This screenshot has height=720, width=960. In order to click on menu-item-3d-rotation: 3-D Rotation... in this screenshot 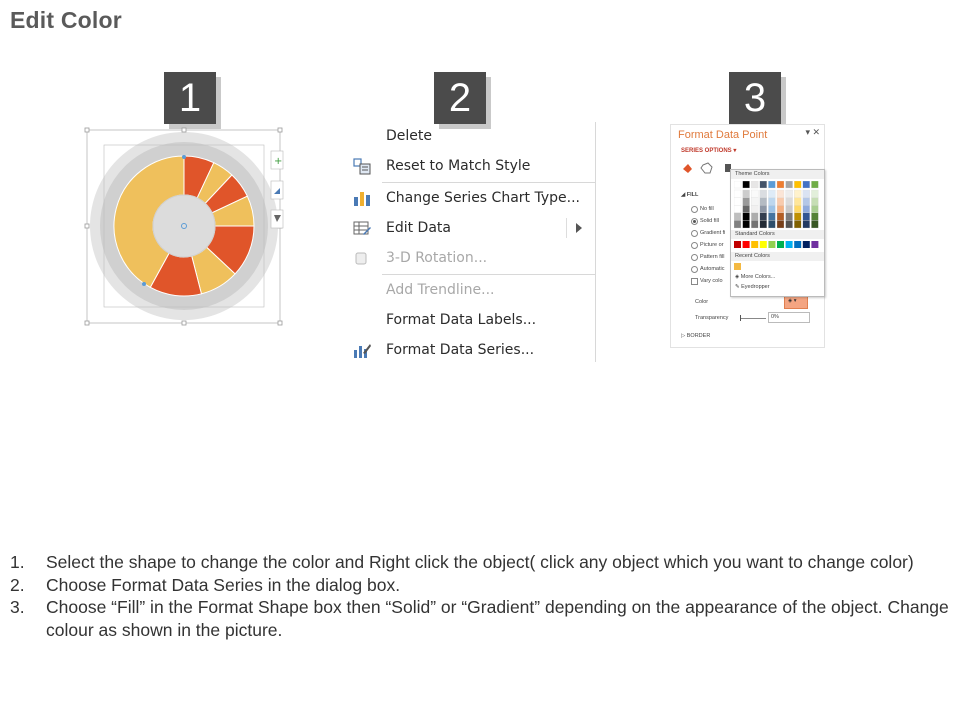, I will do `click(471, 258)`.